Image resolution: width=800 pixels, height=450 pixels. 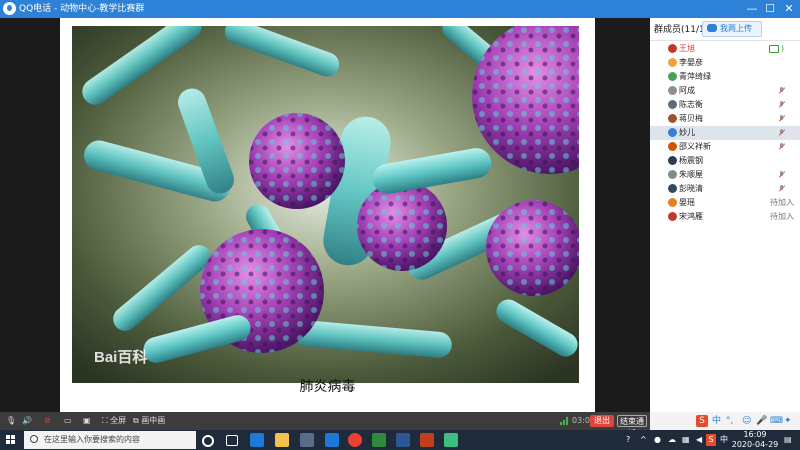 What do you see at coordinates (746, 421) in the screenshot?
I see `ime-emoji: ☺` at bounding box center [746, 421].